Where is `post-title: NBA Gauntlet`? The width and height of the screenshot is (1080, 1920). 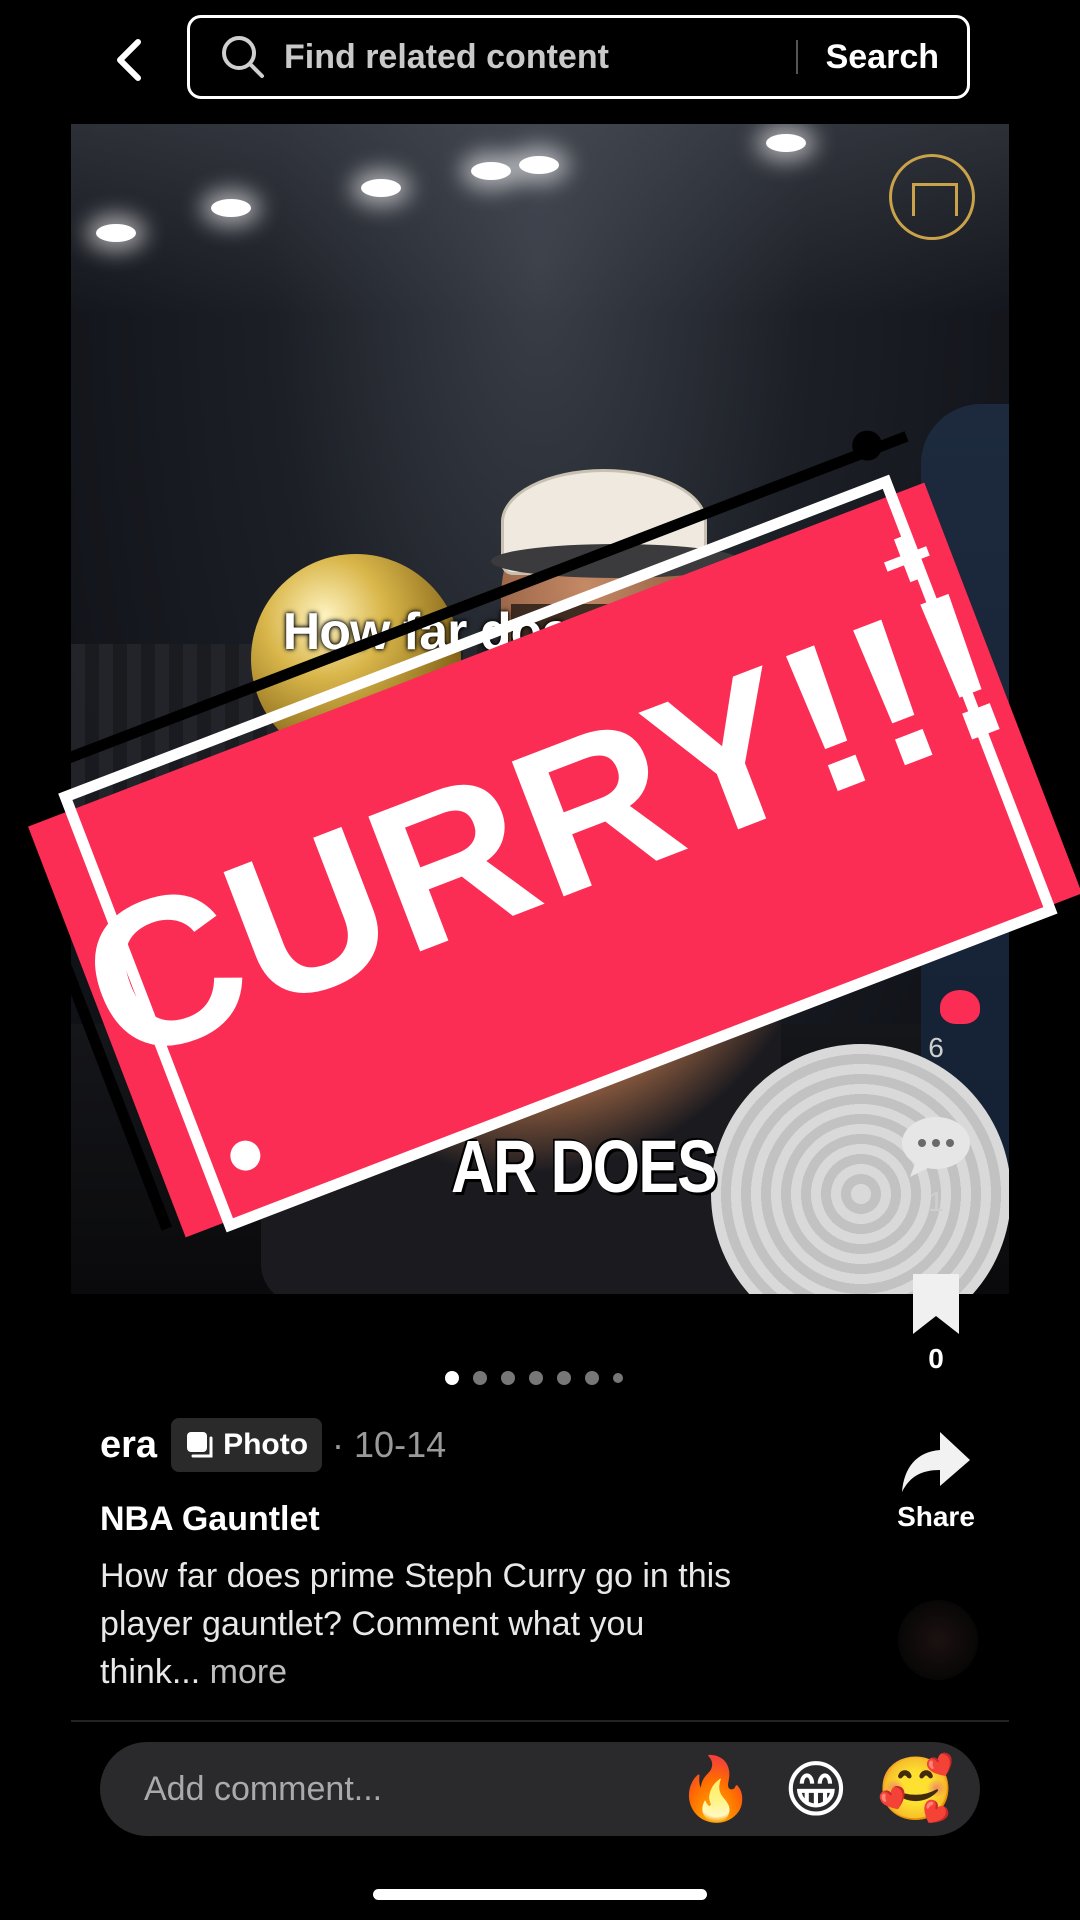
post-title: NBA Gauntlet is located at coordinates (210, 1519).